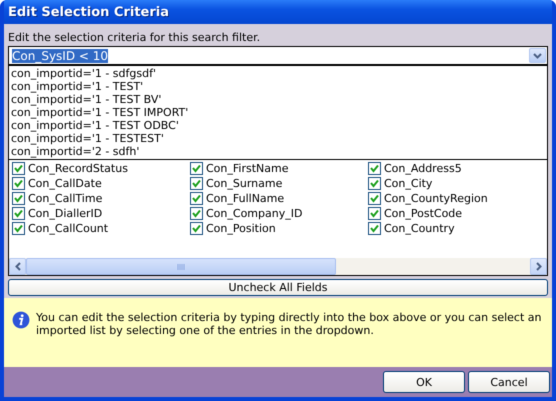 This screenshot has height=401, width=556. What do you see at coordinates (419, 228) in the screenshot?
I see `field-label: Con_Country` at bounding box center [419, 228].